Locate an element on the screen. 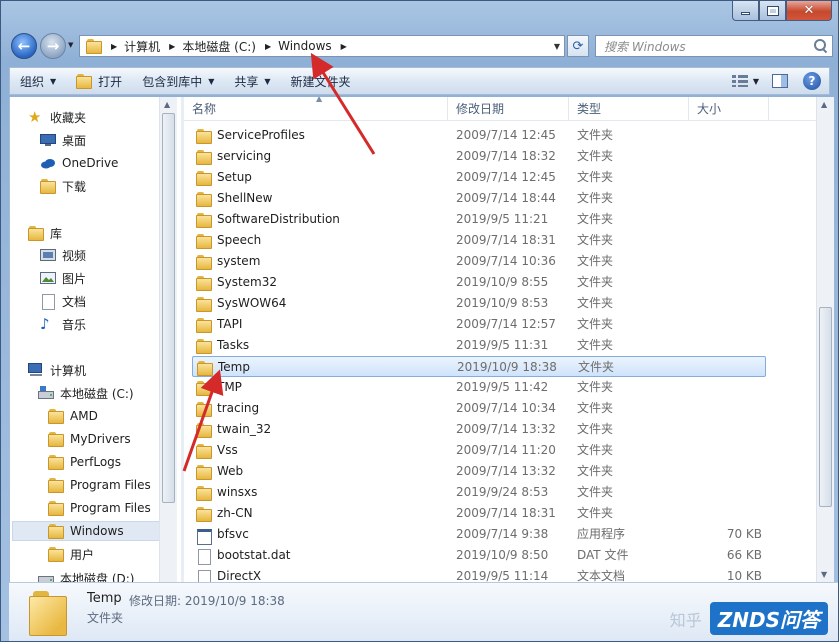 The height and width of the screenshot is (642, 839). sidebar-item-amd: AMD is located at coordinates (73, 416).